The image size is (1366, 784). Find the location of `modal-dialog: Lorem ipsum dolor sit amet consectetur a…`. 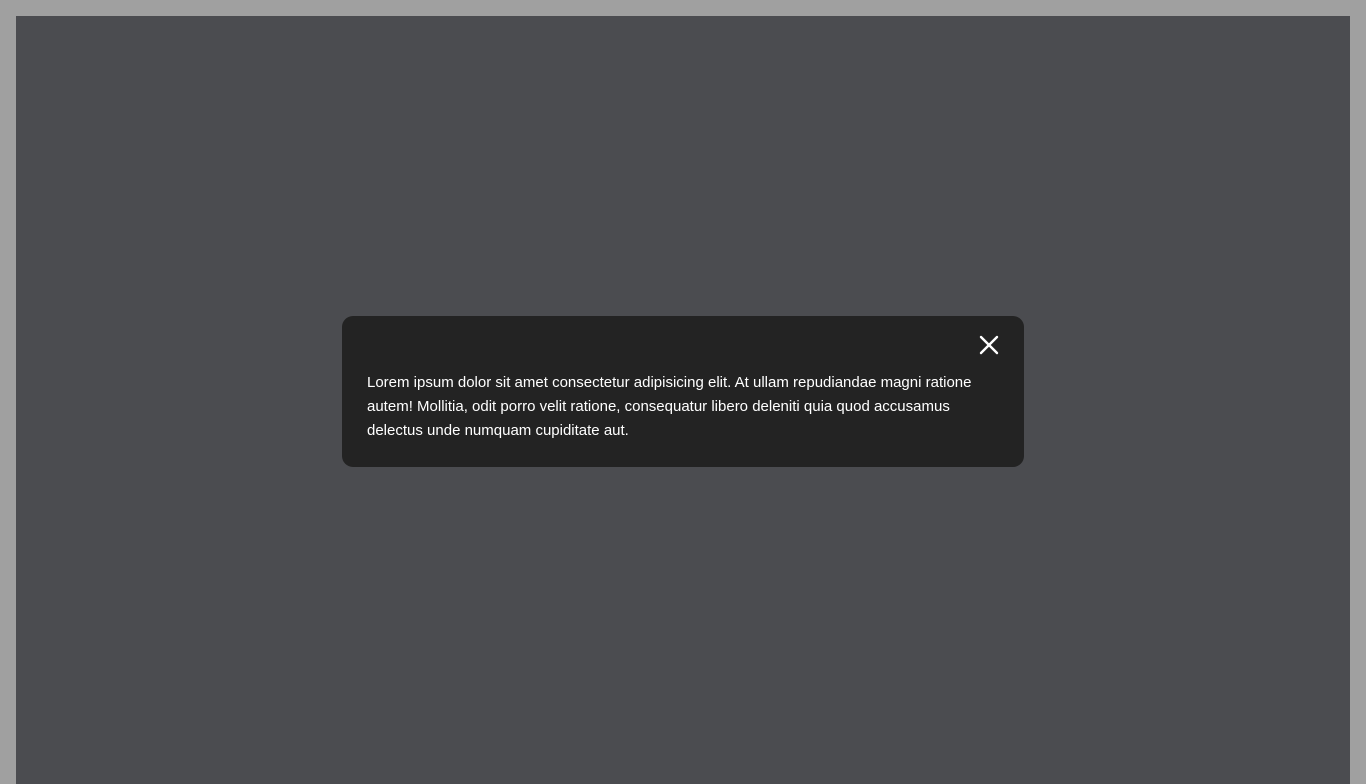

modal-dialog: Lorem ipsum dolor sit amet consectetur a… is located at coordinates (683, 391).